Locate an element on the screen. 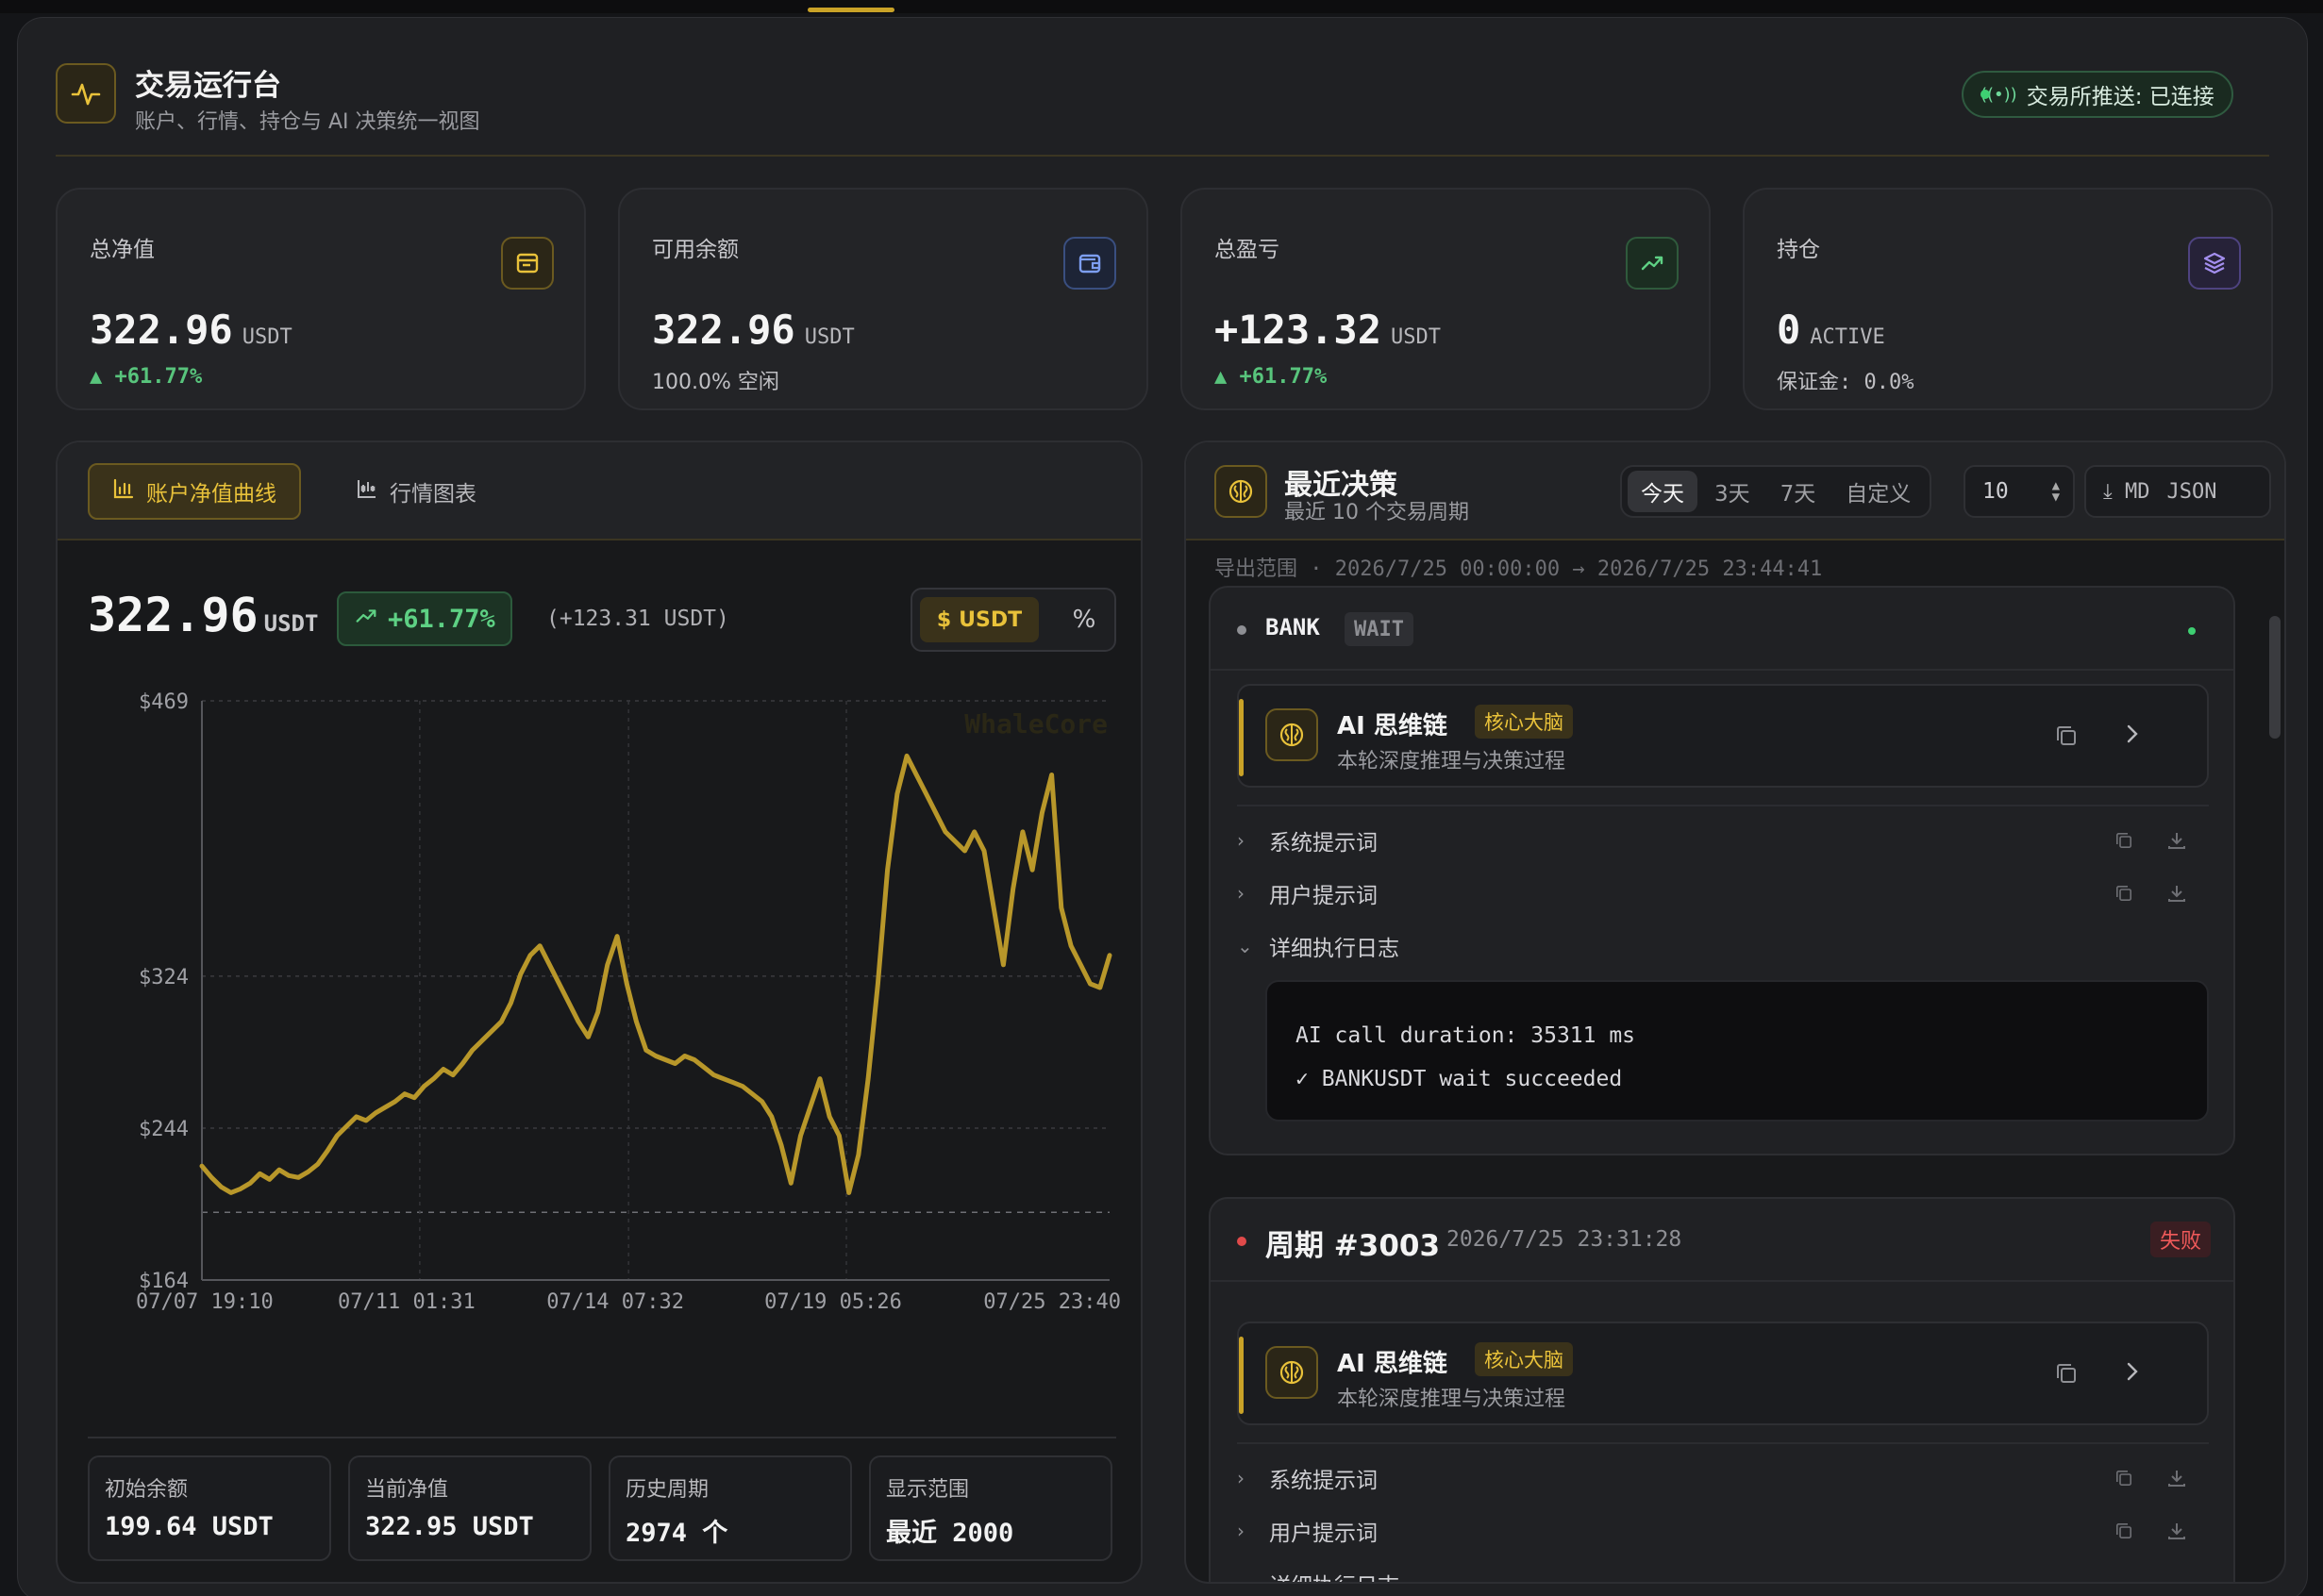  range-selector: 今天 3天 7天 自定义 is located at coordinates (1776, 491).